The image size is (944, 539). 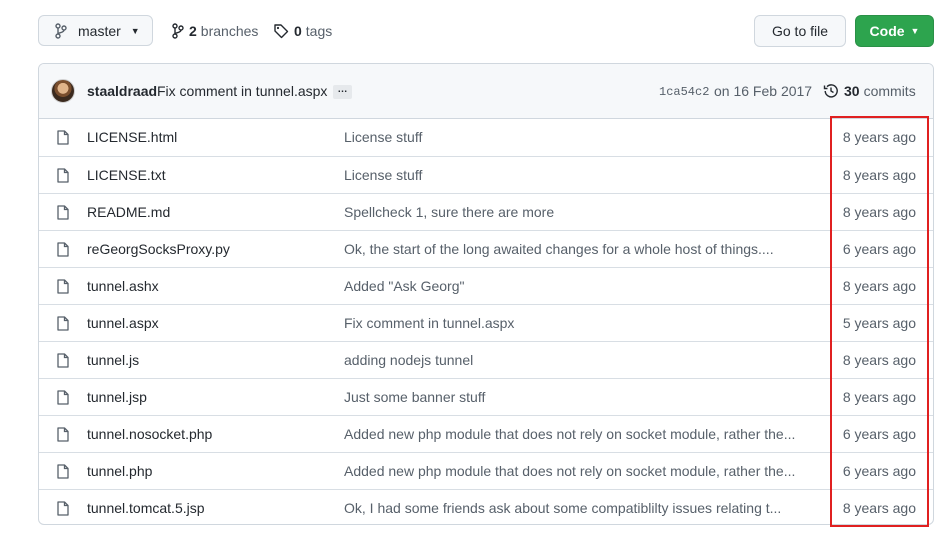 I want to click on commits-label: commits, so click(x=889, y=91).